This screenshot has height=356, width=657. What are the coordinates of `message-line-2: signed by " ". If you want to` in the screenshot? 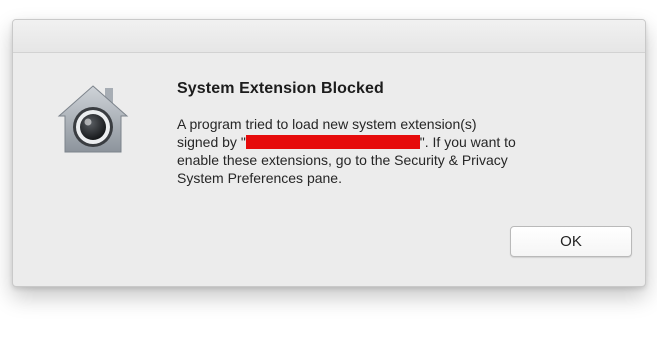 It's located at (399, 142).